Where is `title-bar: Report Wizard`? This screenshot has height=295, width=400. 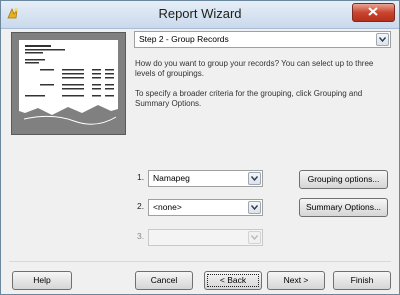 title-bar: Report Wizard is located at coordinates (200, 15).